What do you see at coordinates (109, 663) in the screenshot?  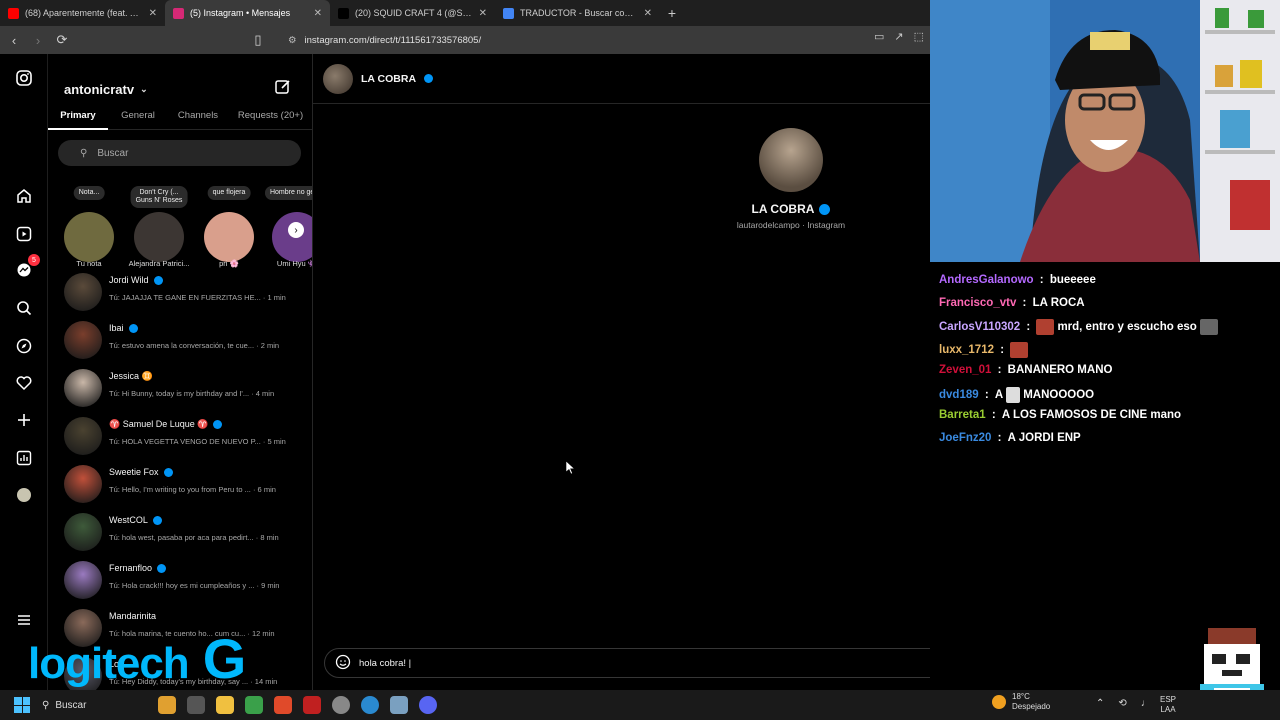 I see `sponsor-logo-text: logitech` at bounding box center [109, 663].